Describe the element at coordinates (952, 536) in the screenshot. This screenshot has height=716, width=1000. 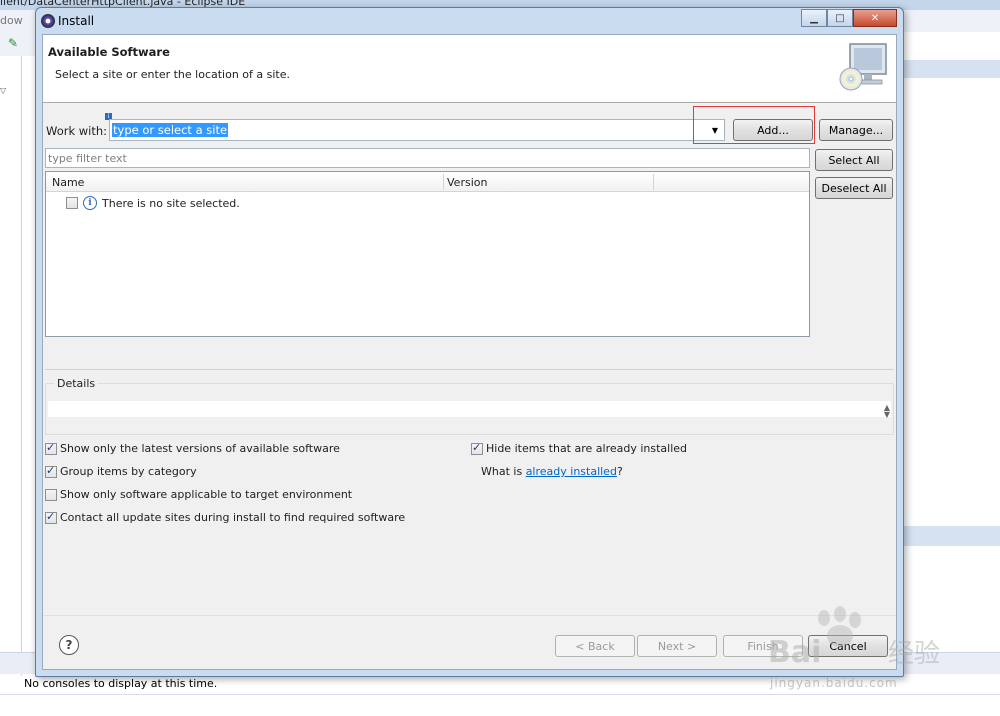
I see `ide-editor-highlight-line` at that location.